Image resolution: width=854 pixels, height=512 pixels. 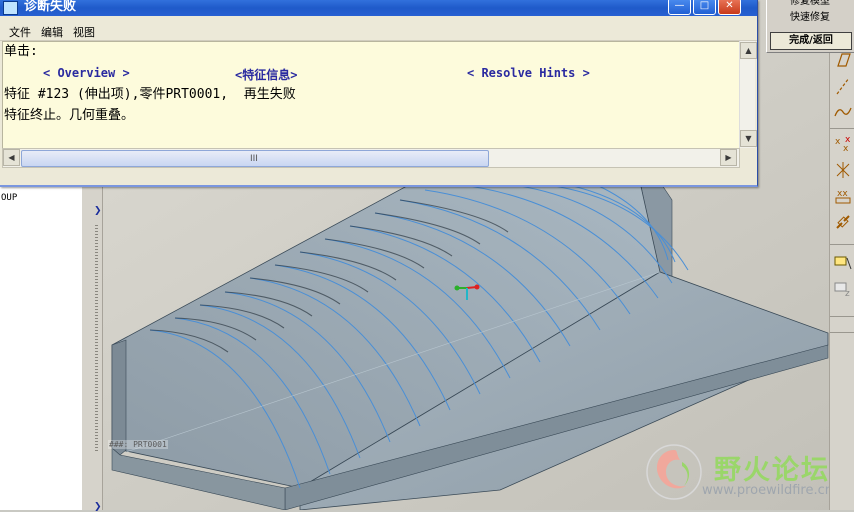 What do you see at coordinates (50, 7) in the screenshot?
I see `dialog-title: 诊断失败` at bounding box center [50, 7].